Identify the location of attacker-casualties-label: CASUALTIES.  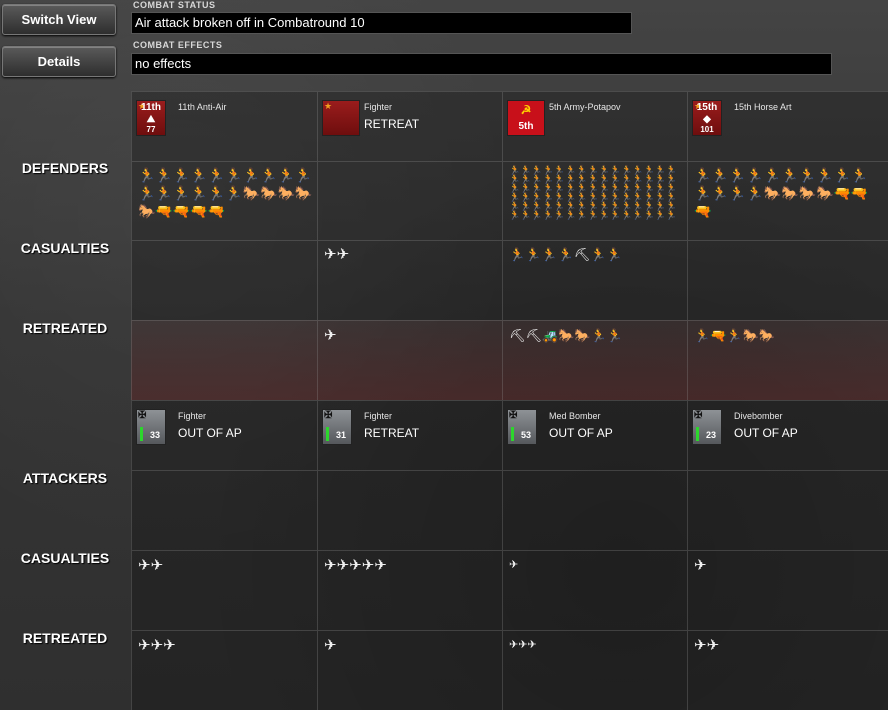
(65, 558).